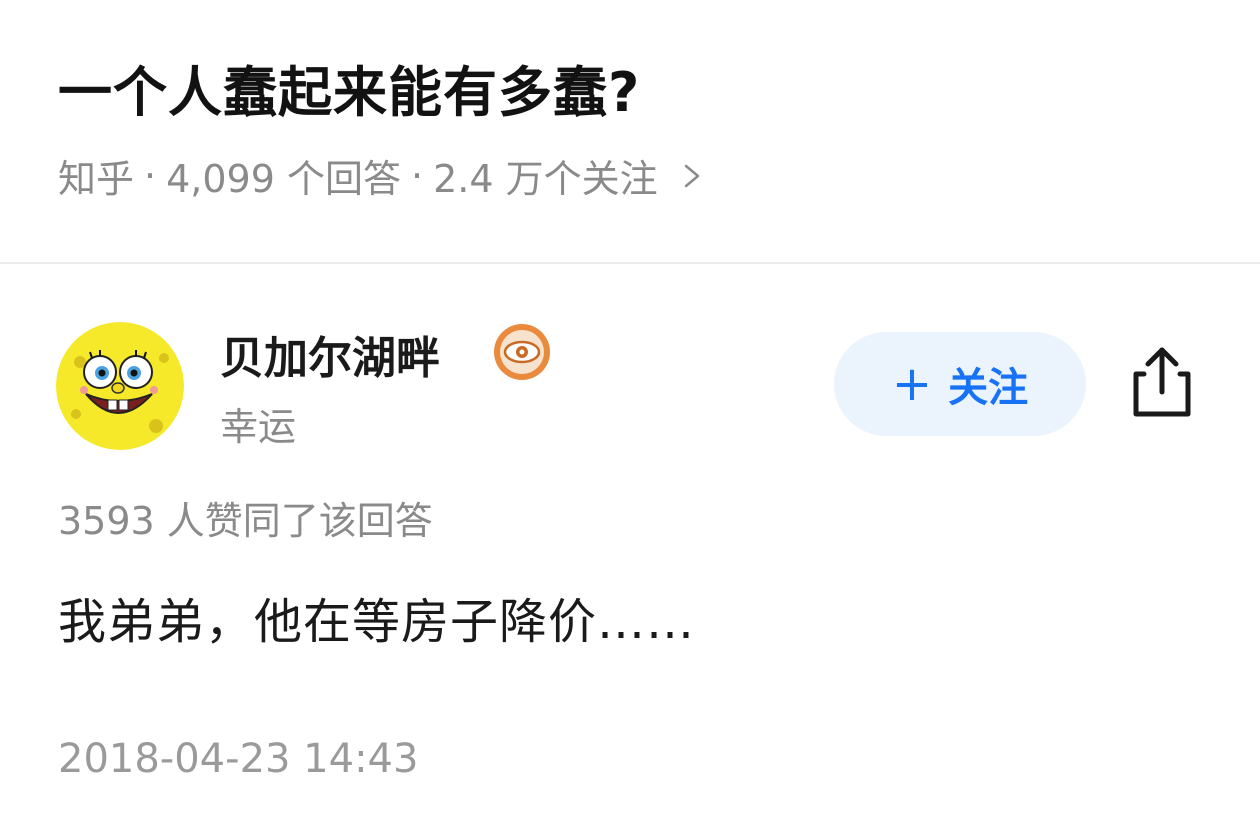 The width and height of the screenshot is (1260, 826). I want to click on question-title: 一个人蠢起来能有多蠢?, so click(349, 87).